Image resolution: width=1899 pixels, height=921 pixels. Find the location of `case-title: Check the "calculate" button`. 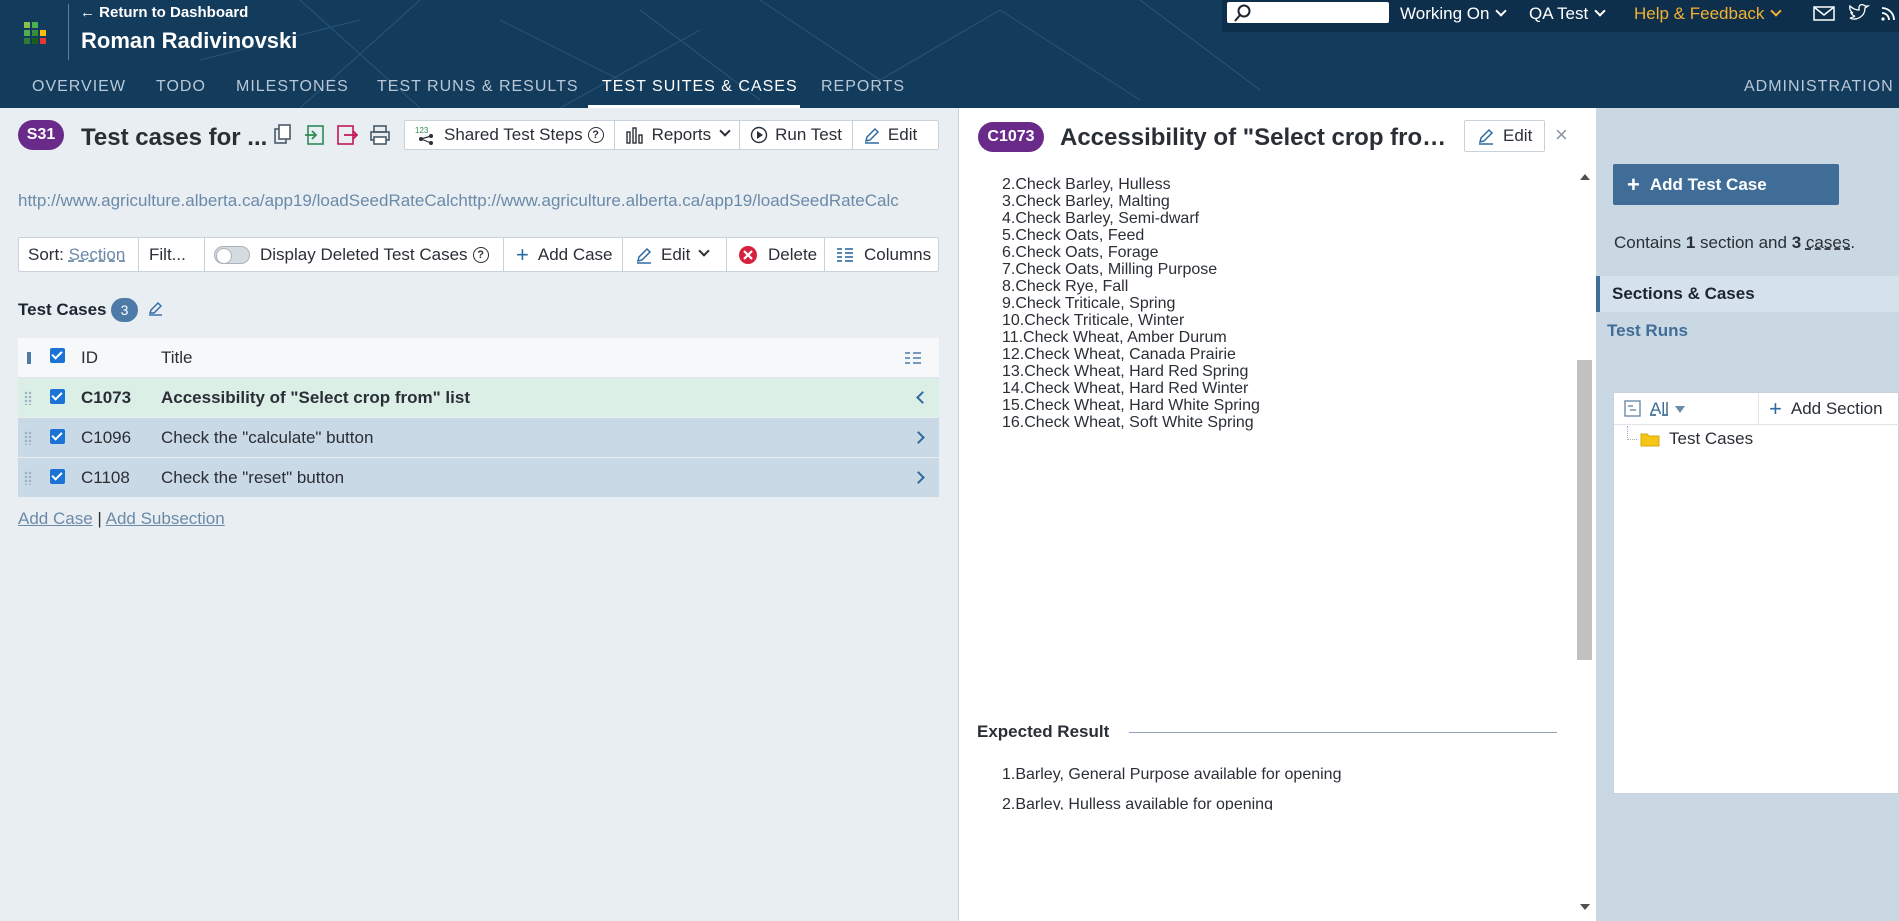

case-title: Check the "calculate" button is located at coordinates (267, 438).